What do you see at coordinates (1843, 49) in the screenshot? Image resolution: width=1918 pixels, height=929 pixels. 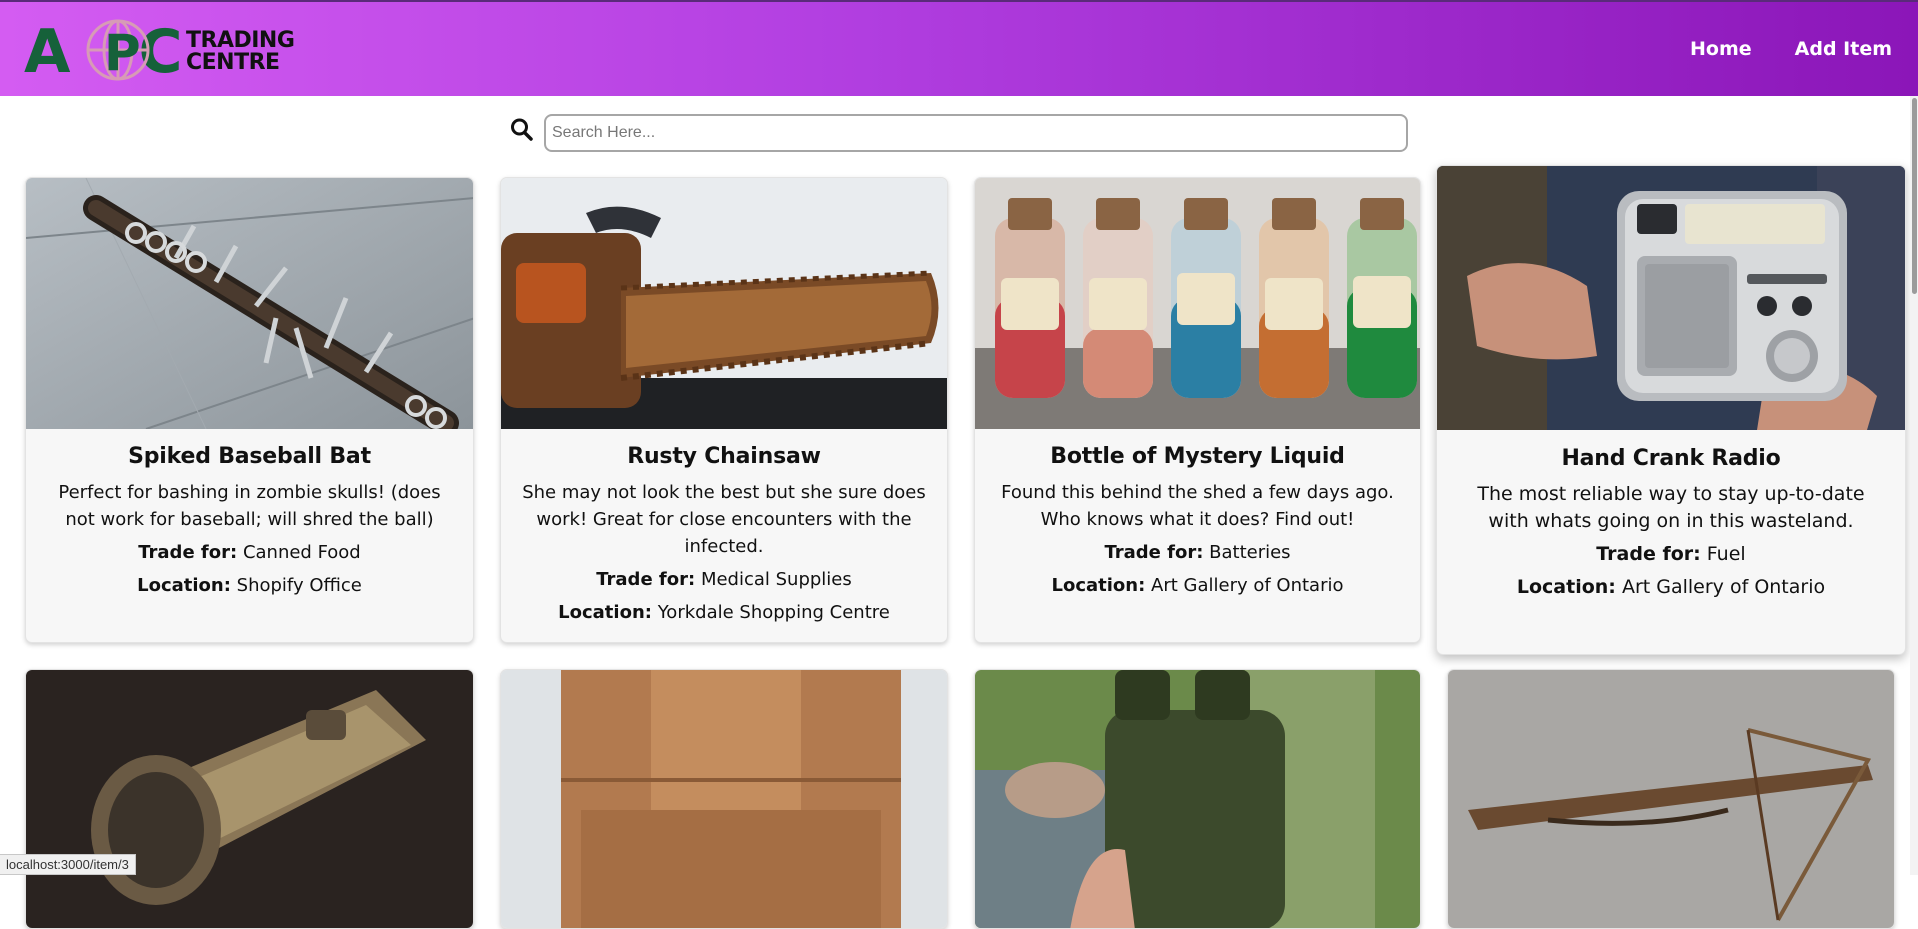 I see `nav-add-item-link: Add Item` at bounding box center [1843, 49].